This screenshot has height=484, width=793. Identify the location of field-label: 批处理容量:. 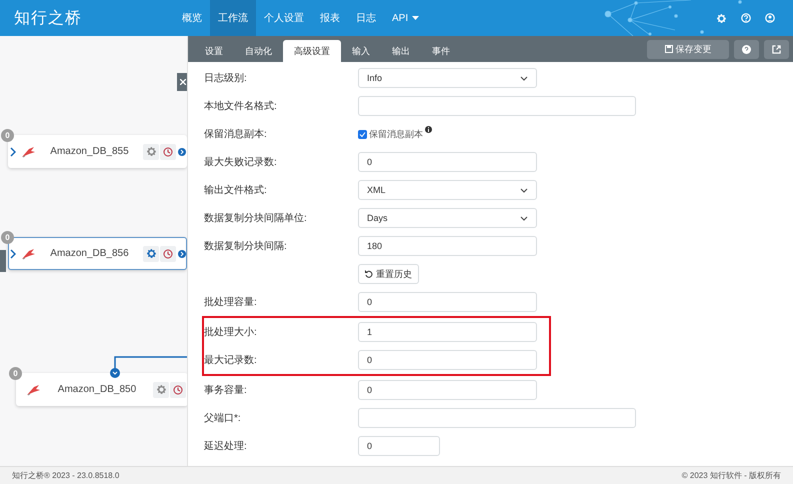
(231, 302).